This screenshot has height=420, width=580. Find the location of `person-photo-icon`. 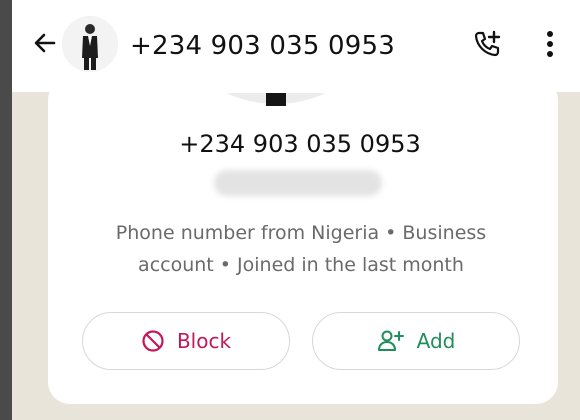

person-photo-icon is located at coordinates (90, 44).